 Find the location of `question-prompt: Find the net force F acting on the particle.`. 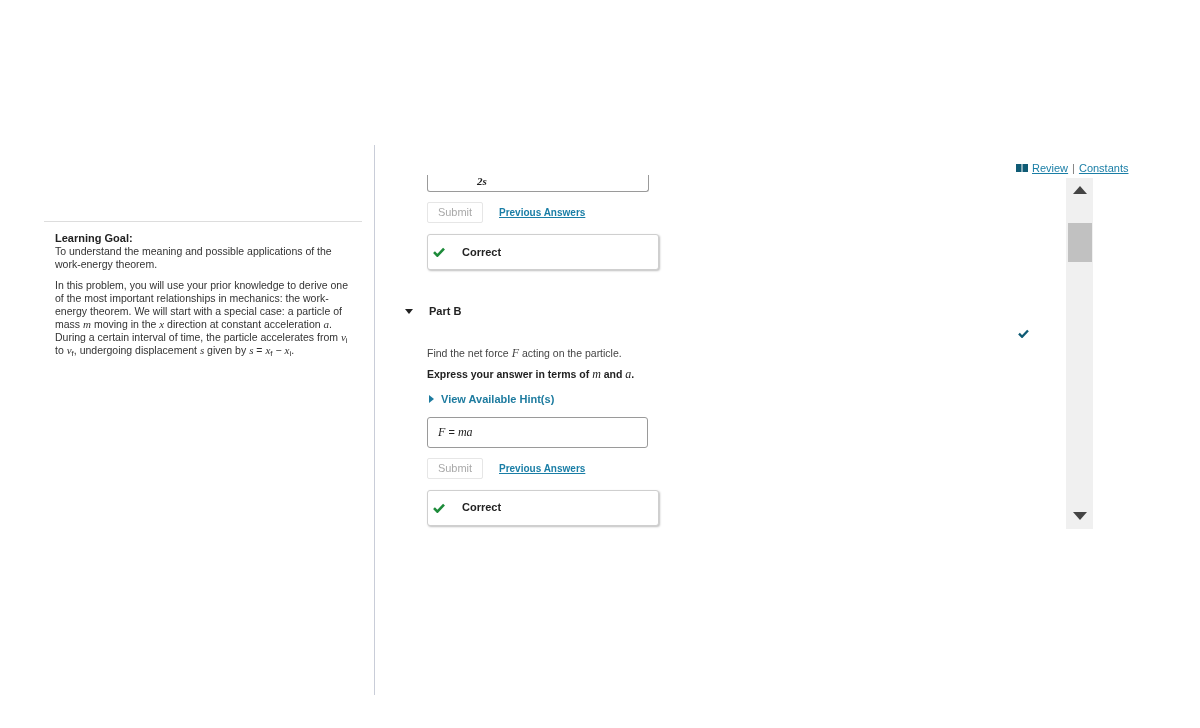

question-prompt: Find the net force F acting on the particle. is located at coordinates (524, 353).